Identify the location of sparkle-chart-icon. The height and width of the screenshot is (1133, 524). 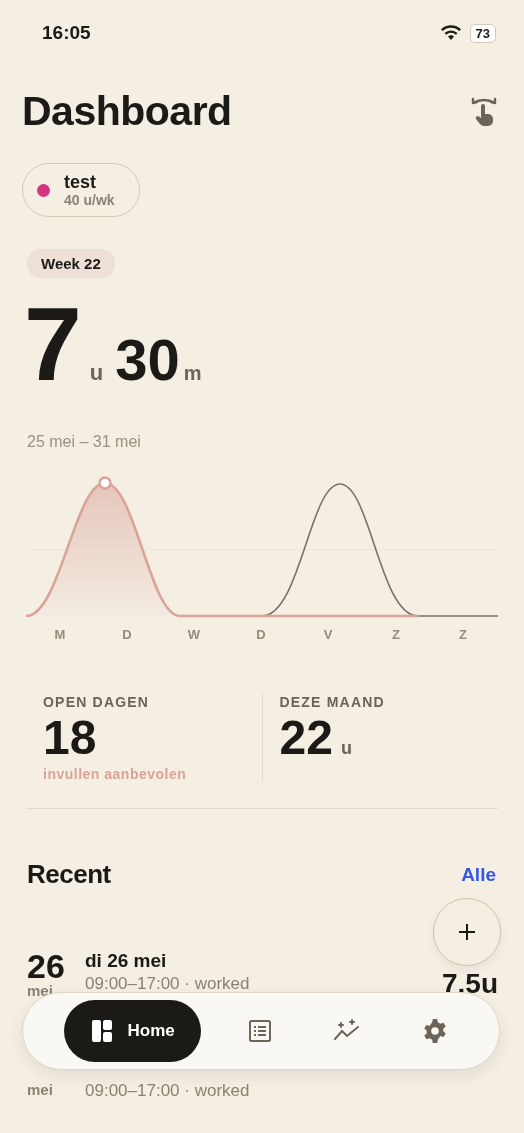
(347, 1031).